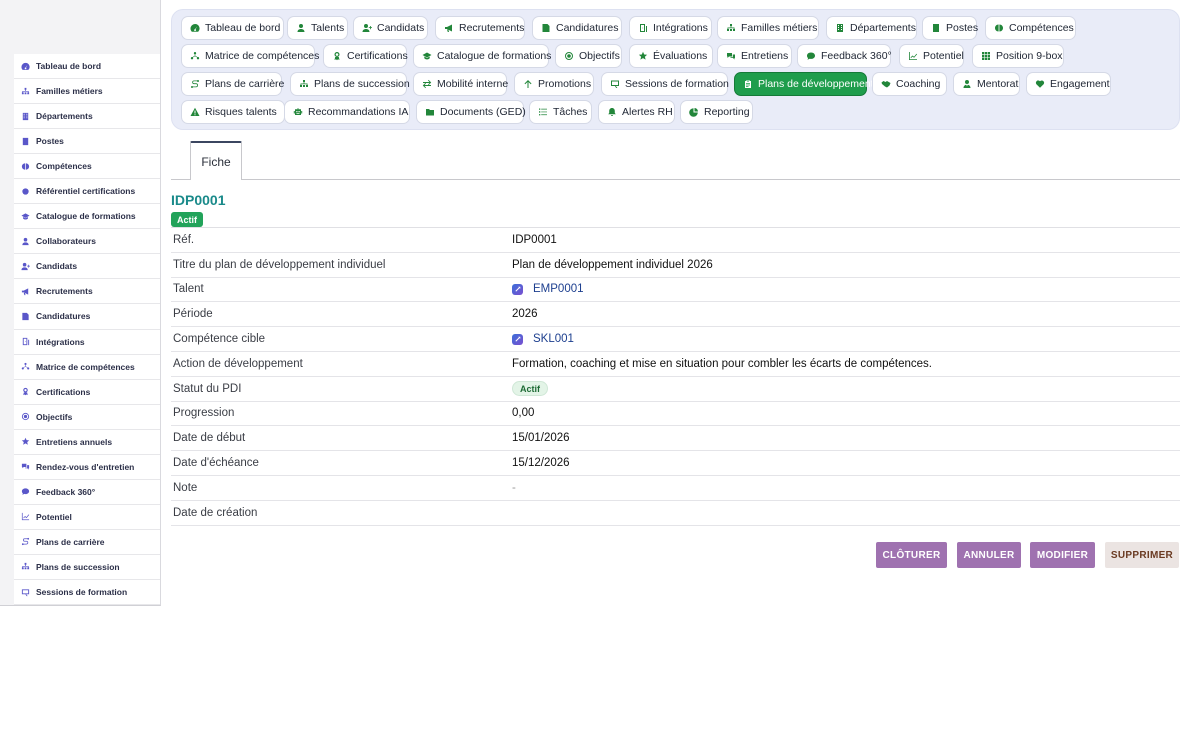  Describe the element at coordinates (87, 342) in the screenshot. I see `sidebar-item-12: Intégrations` at that location.